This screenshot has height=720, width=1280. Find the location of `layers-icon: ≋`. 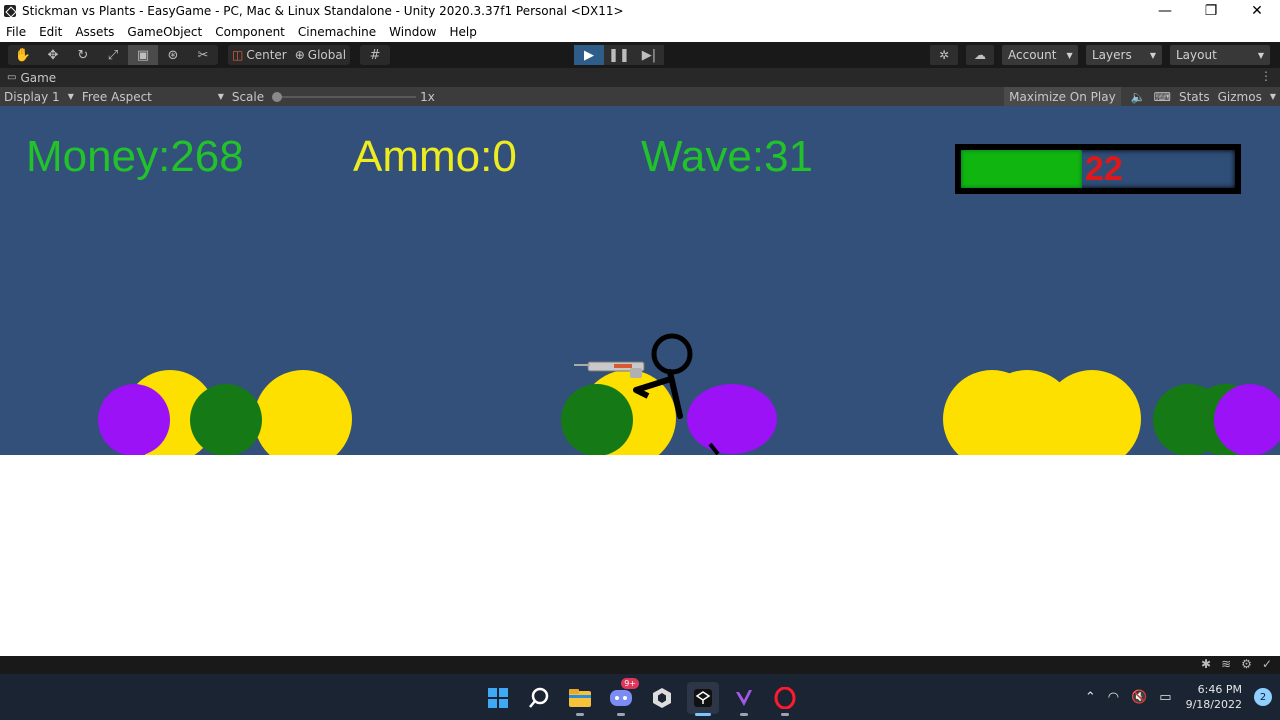

layers-icon: ≋ is located at coordinates (1226, 664).